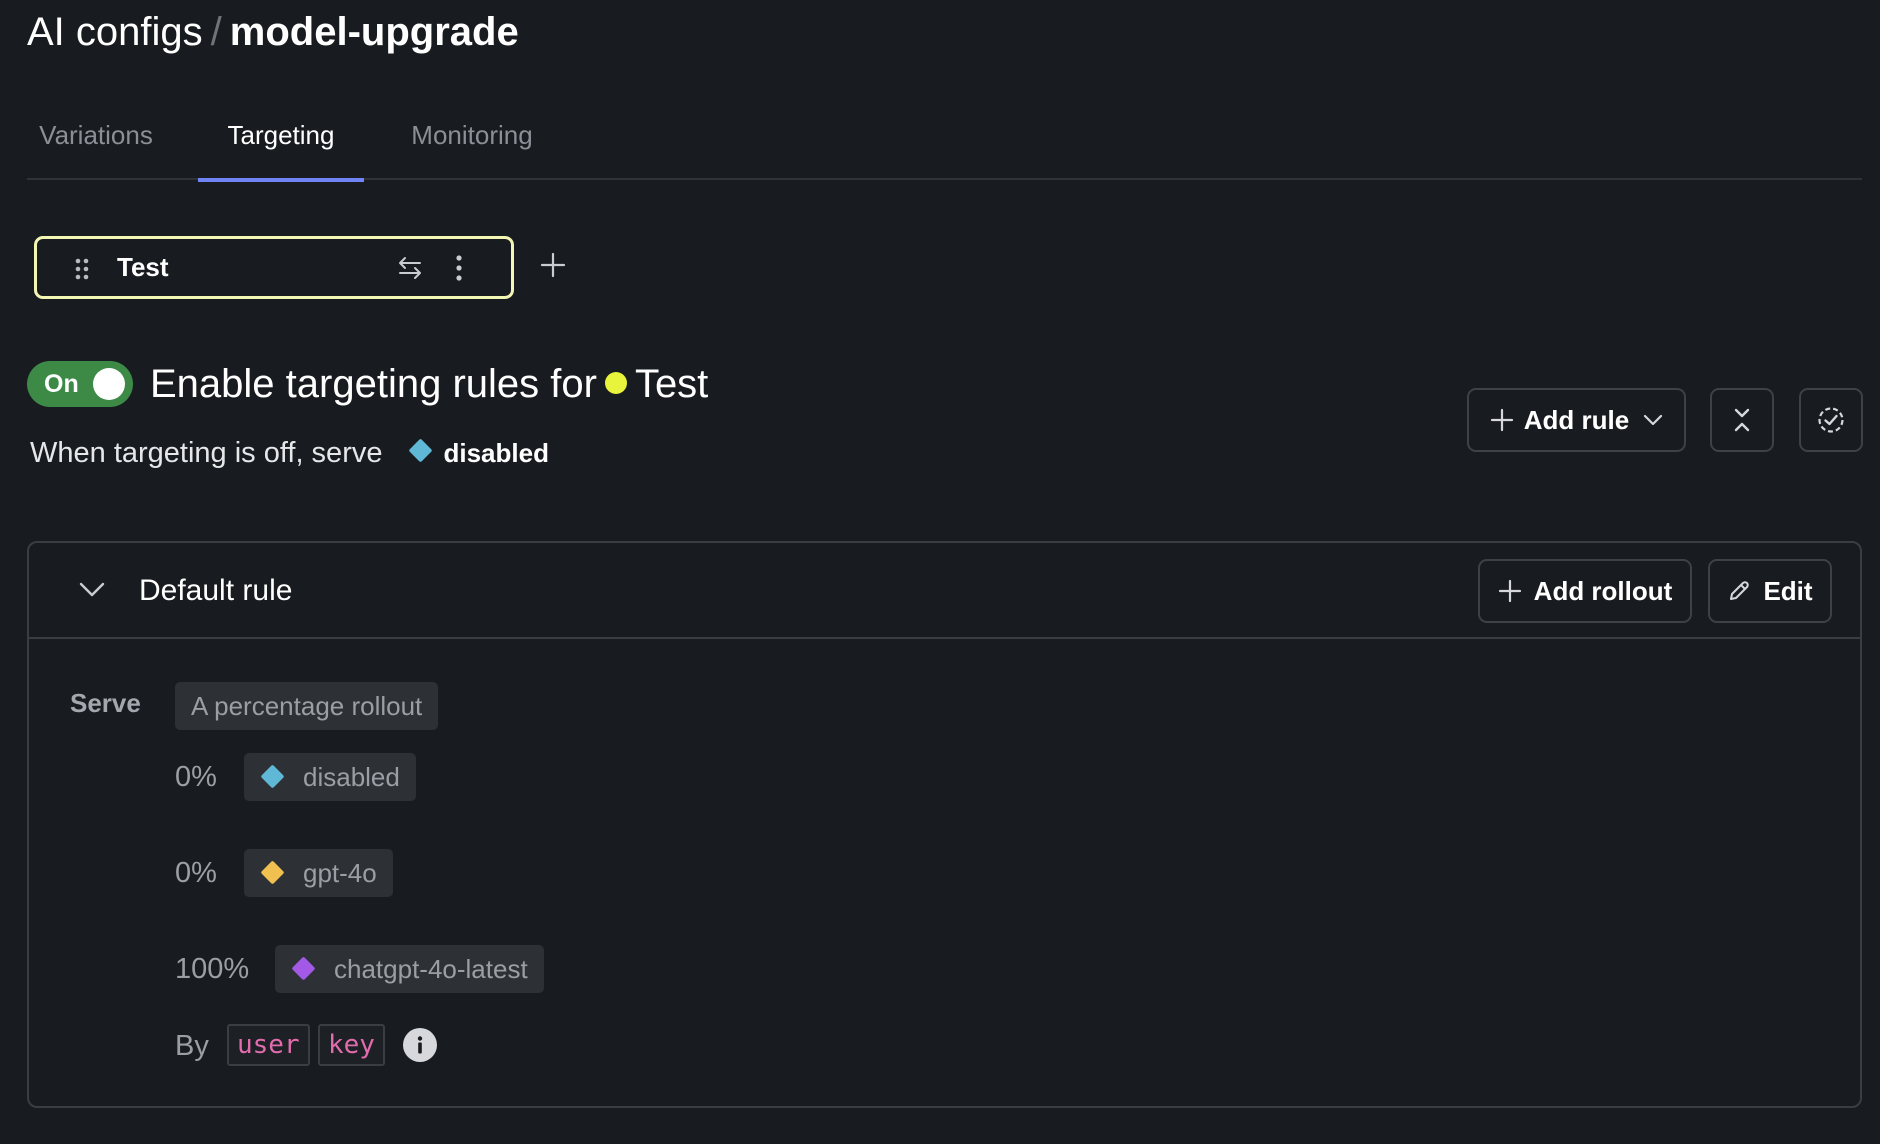  What do you see at coordinates (307, 706) in the screenshot?
I see `serve-type-pill: A percentage rollout` at bounding box center [307, 706].